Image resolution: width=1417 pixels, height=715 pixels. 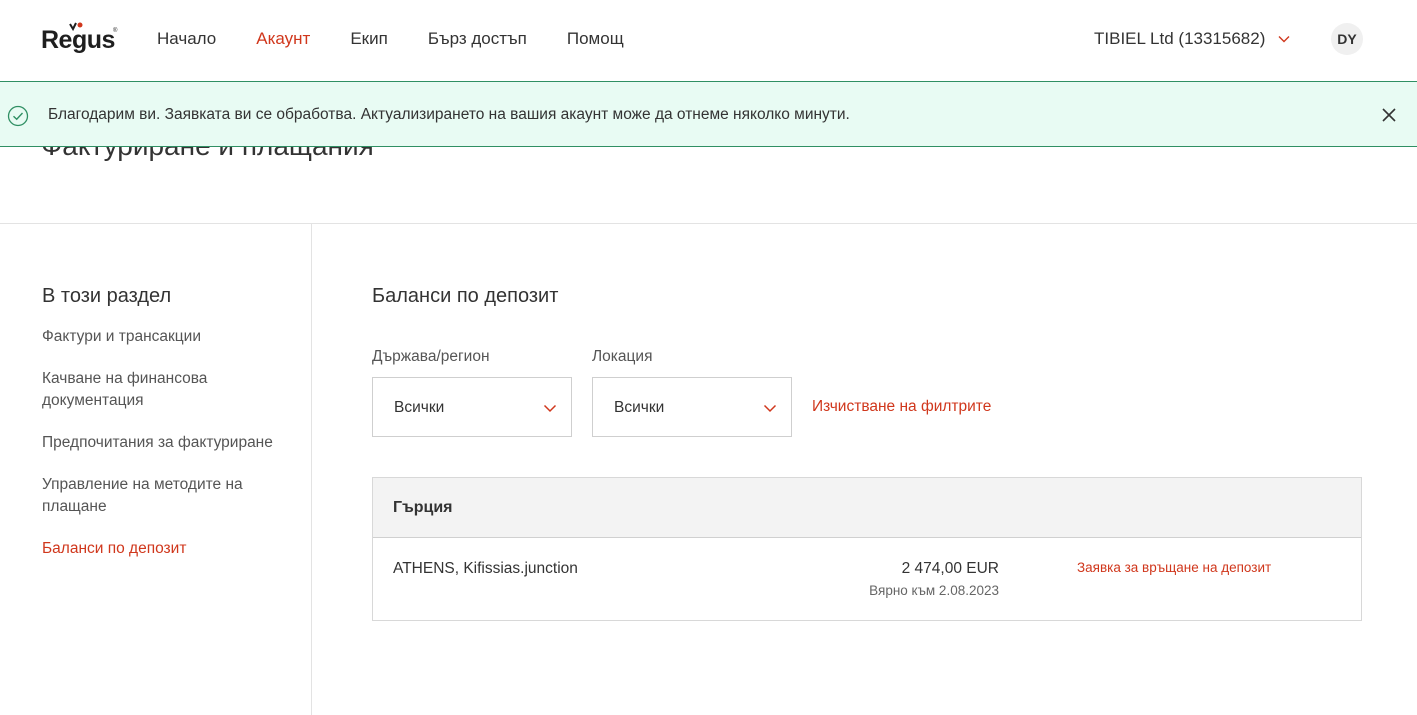 What do you see at coordinates (167, 390) in the screenshot?
I see `sidebar-item-upload-docs: Качване на финансова документация` at bounding box center [167, 390].